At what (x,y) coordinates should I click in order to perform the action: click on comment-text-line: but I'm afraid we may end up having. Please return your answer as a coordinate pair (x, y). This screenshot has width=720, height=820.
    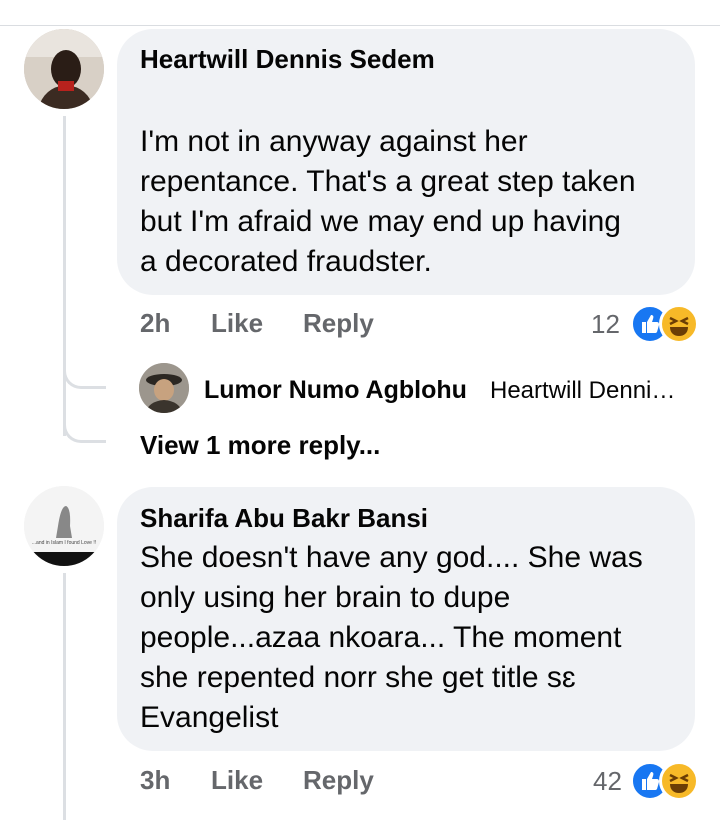
    Looking at the image, I should click on (380, 221).